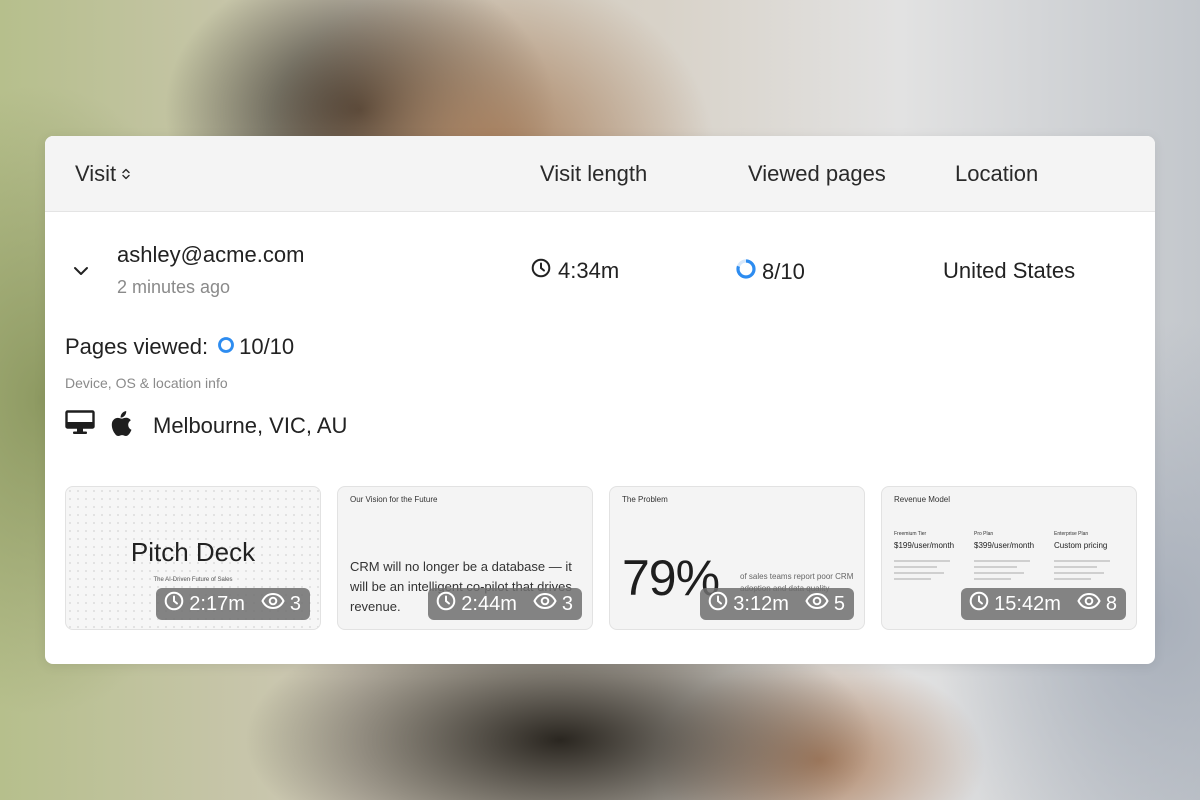  Describe the element at coordinates (594, 173) in the screenshot. I see `column-header-visit-length: Visit length` at that location.